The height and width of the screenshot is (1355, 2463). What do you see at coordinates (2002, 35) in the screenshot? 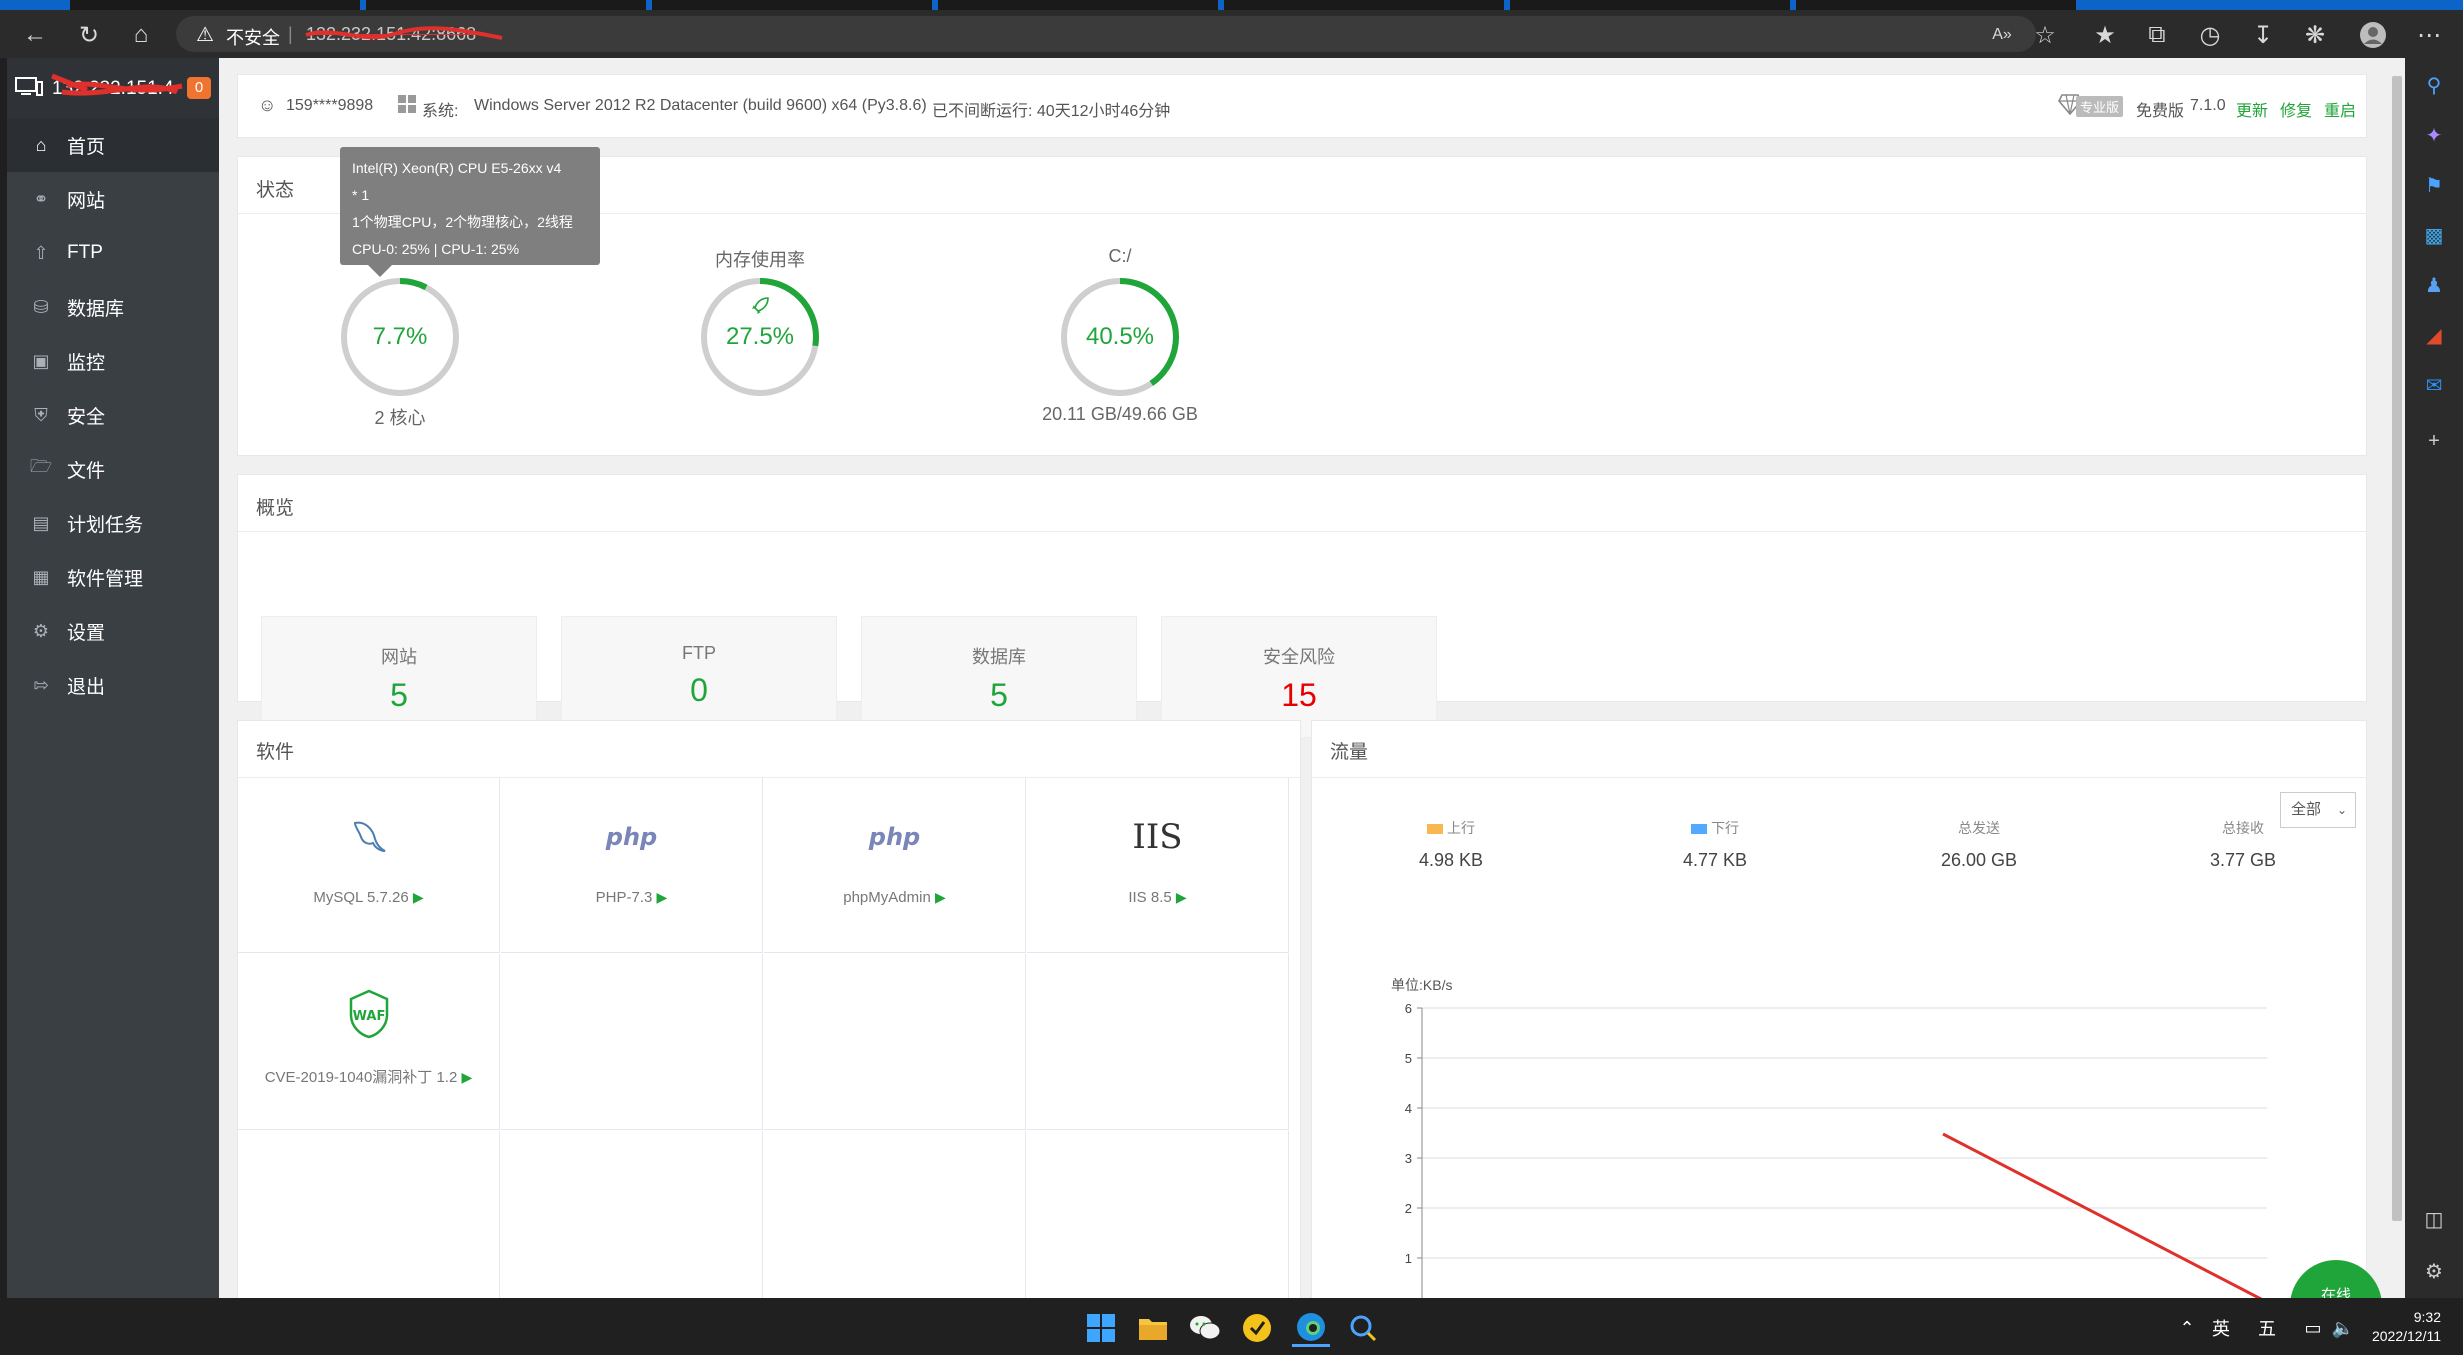
I see `read-aloud-icon: A»` at bounding box center [2002, 35].